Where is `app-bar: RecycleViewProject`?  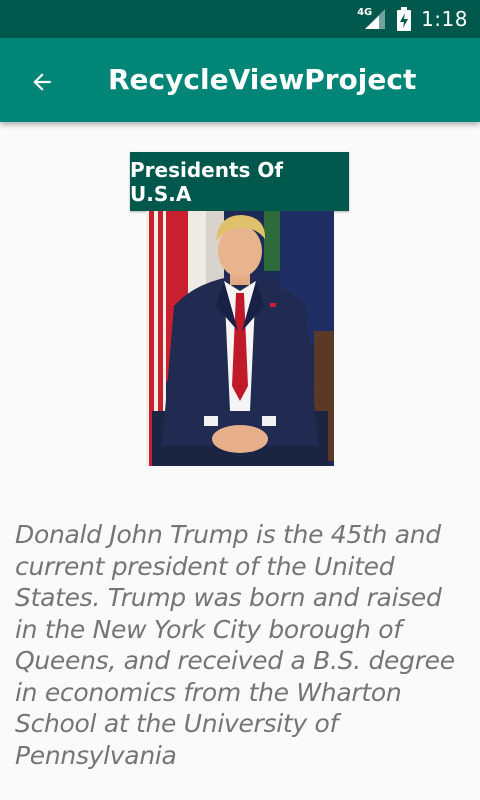
app-bar: RecycleViewProject is located at coordinates (240, 80).